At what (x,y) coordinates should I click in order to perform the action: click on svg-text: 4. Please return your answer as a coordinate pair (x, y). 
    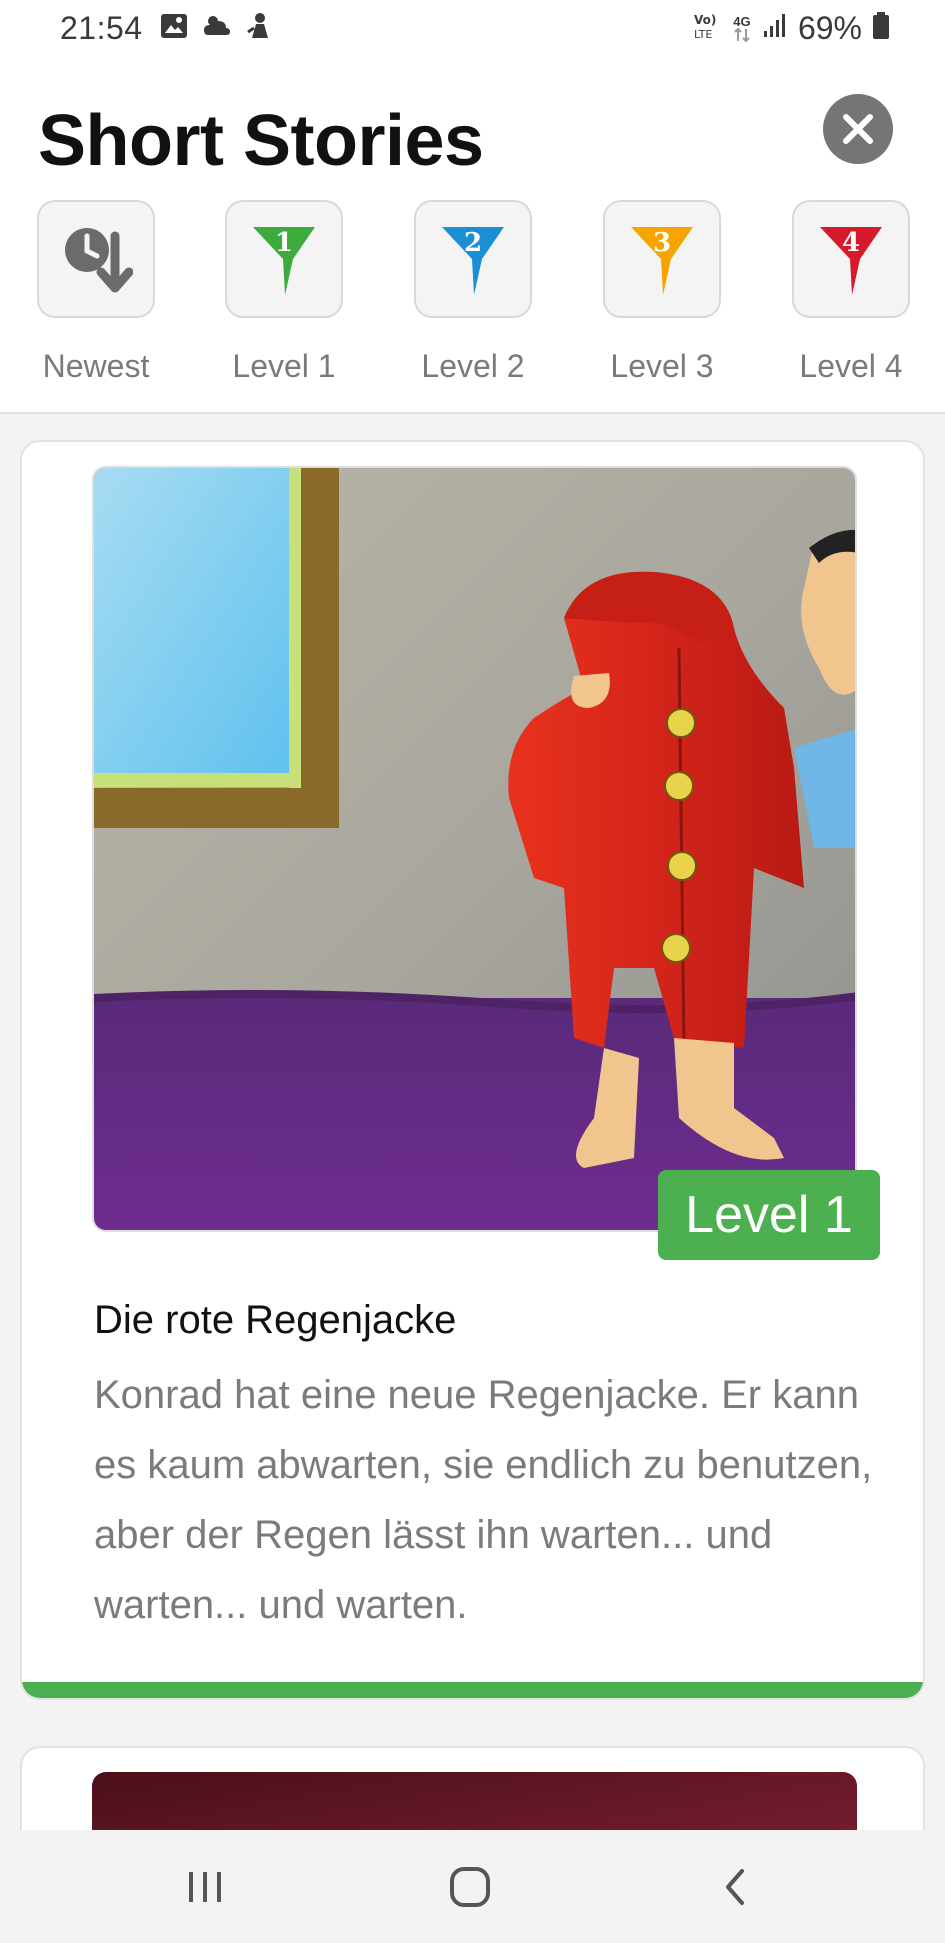
    Looking at the image, I should click on (851, 243).